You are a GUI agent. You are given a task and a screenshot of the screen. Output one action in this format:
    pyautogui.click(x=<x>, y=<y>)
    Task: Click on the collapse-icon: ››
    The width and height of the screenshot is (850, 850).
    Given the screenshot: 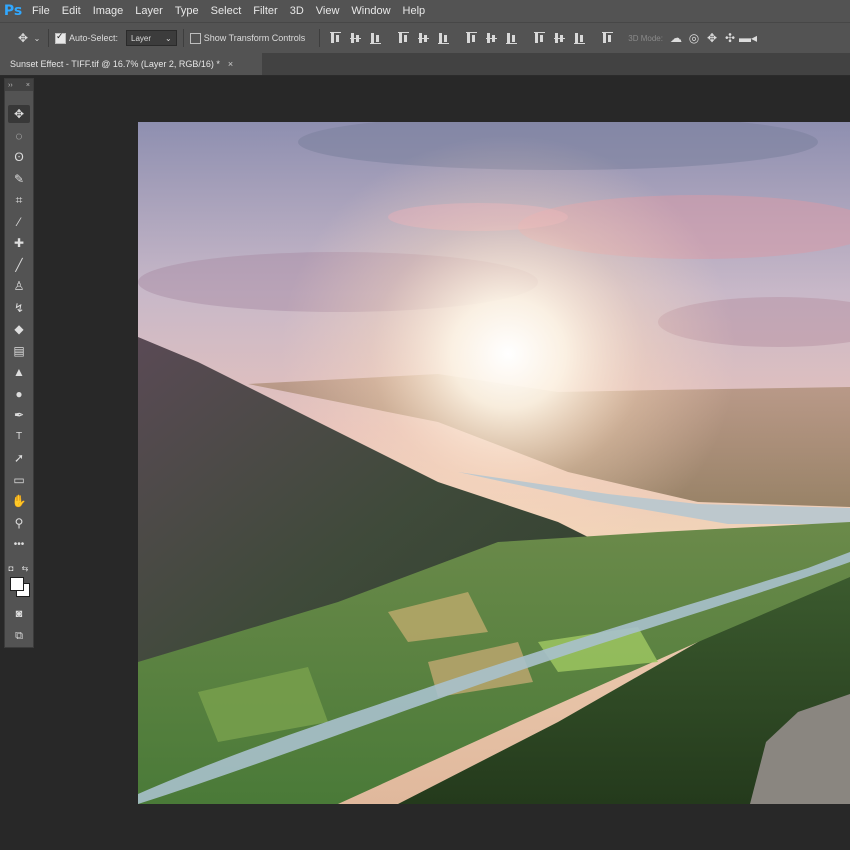 What is the action you would take?
    pyautogui.click(x=10, y=85)
    